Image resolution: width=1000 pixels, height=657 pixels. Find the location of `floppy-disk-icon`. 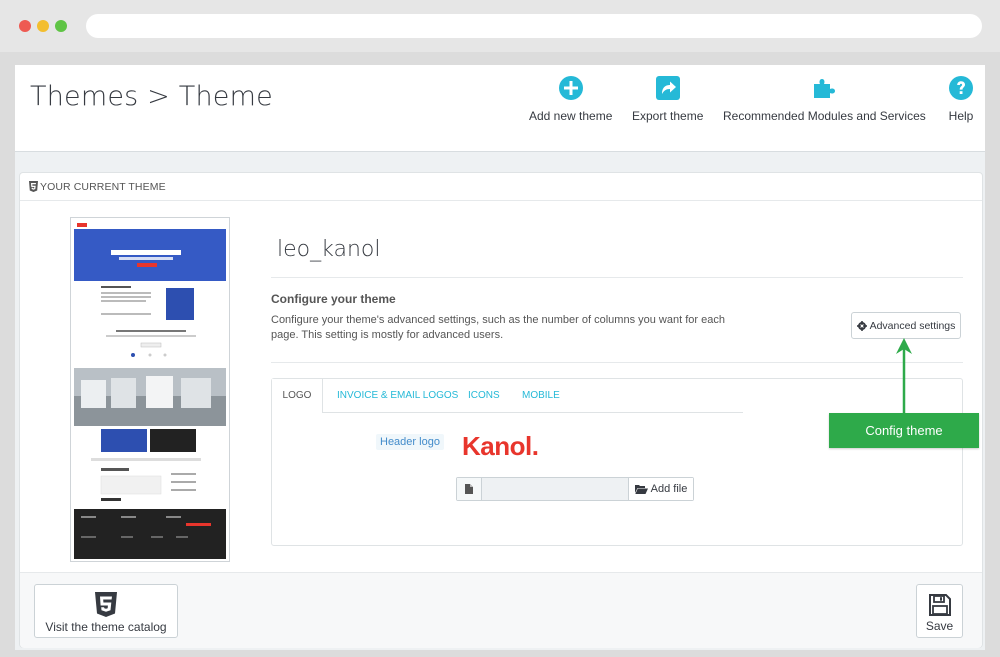

floppy-disk-icon is located at coordinates (939, 605).